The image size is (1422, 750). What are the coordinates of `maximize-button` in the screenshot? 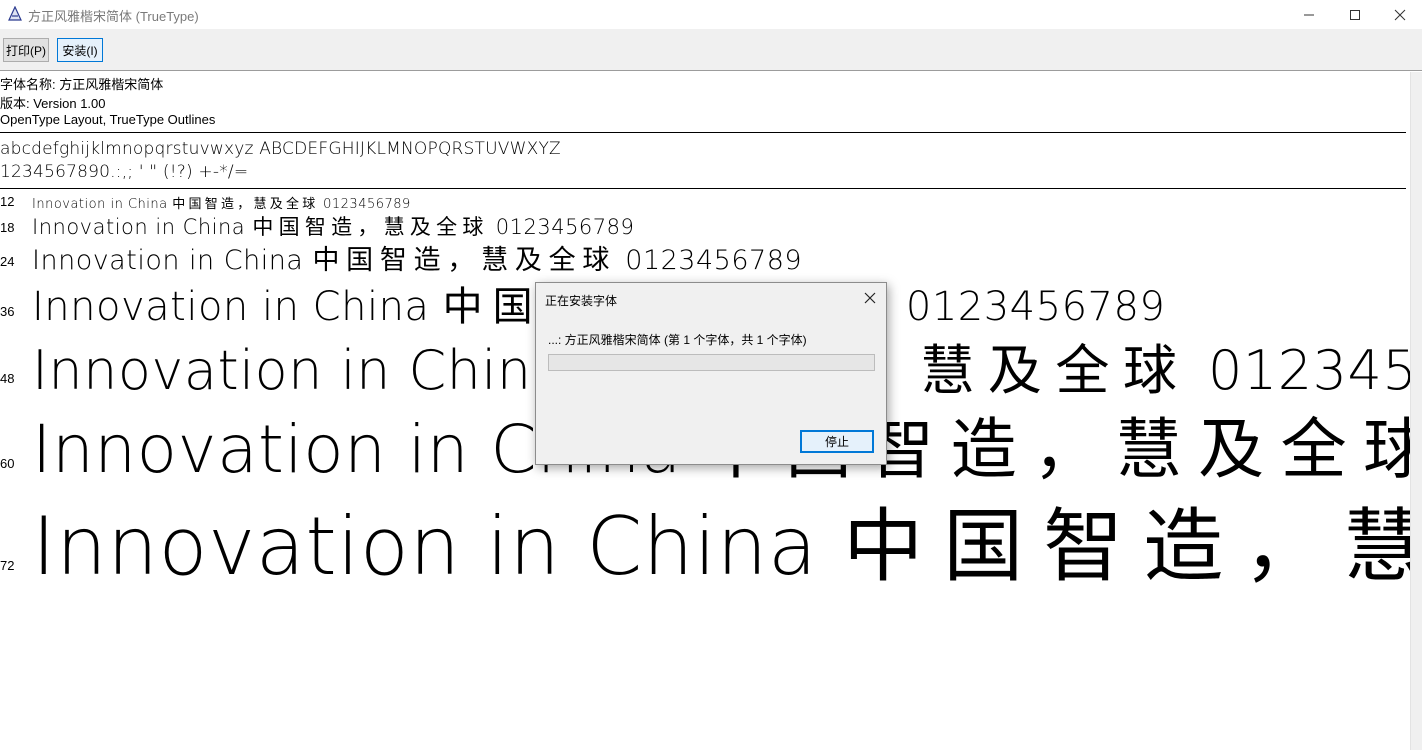 It's located at (1355, 14).